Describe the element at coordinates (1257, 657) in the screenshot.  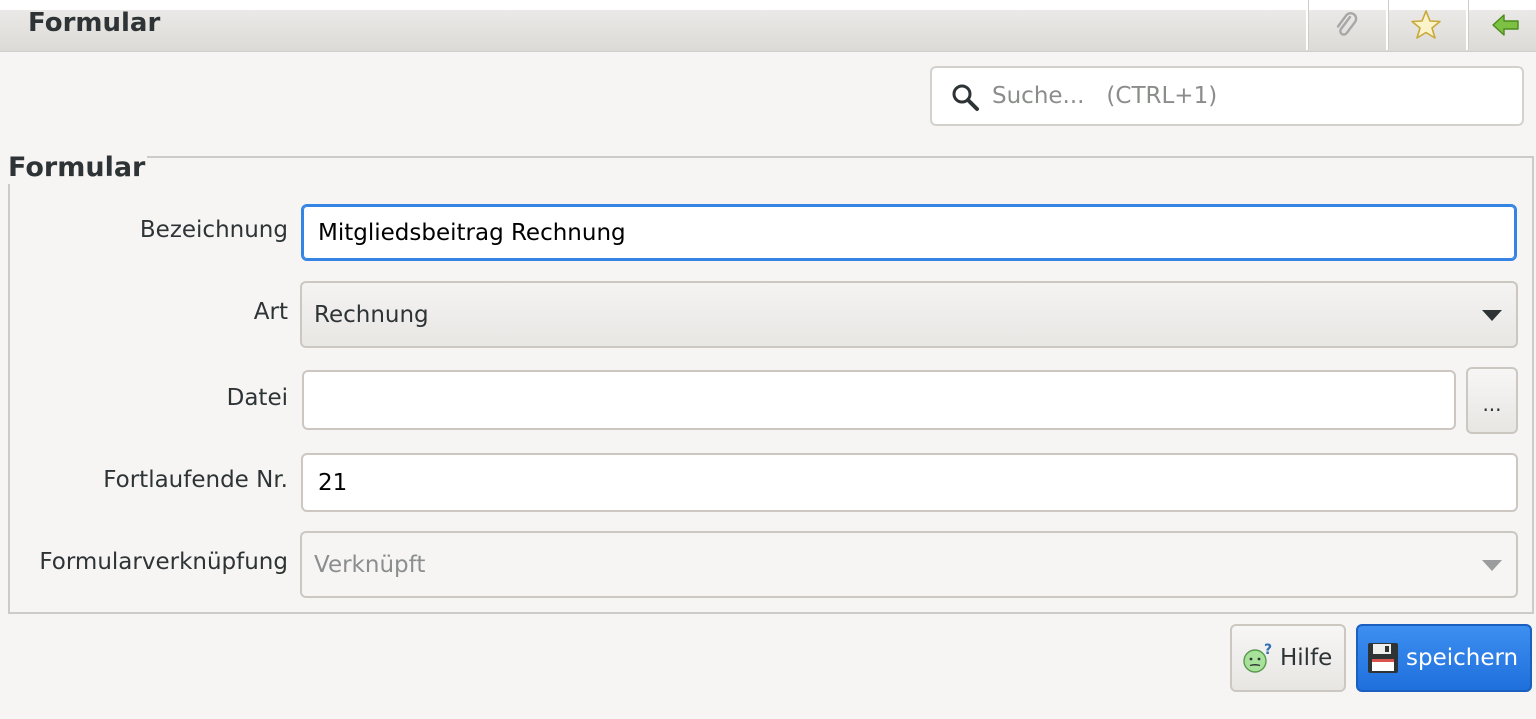
I see `help-face-icon: ?` at that location.